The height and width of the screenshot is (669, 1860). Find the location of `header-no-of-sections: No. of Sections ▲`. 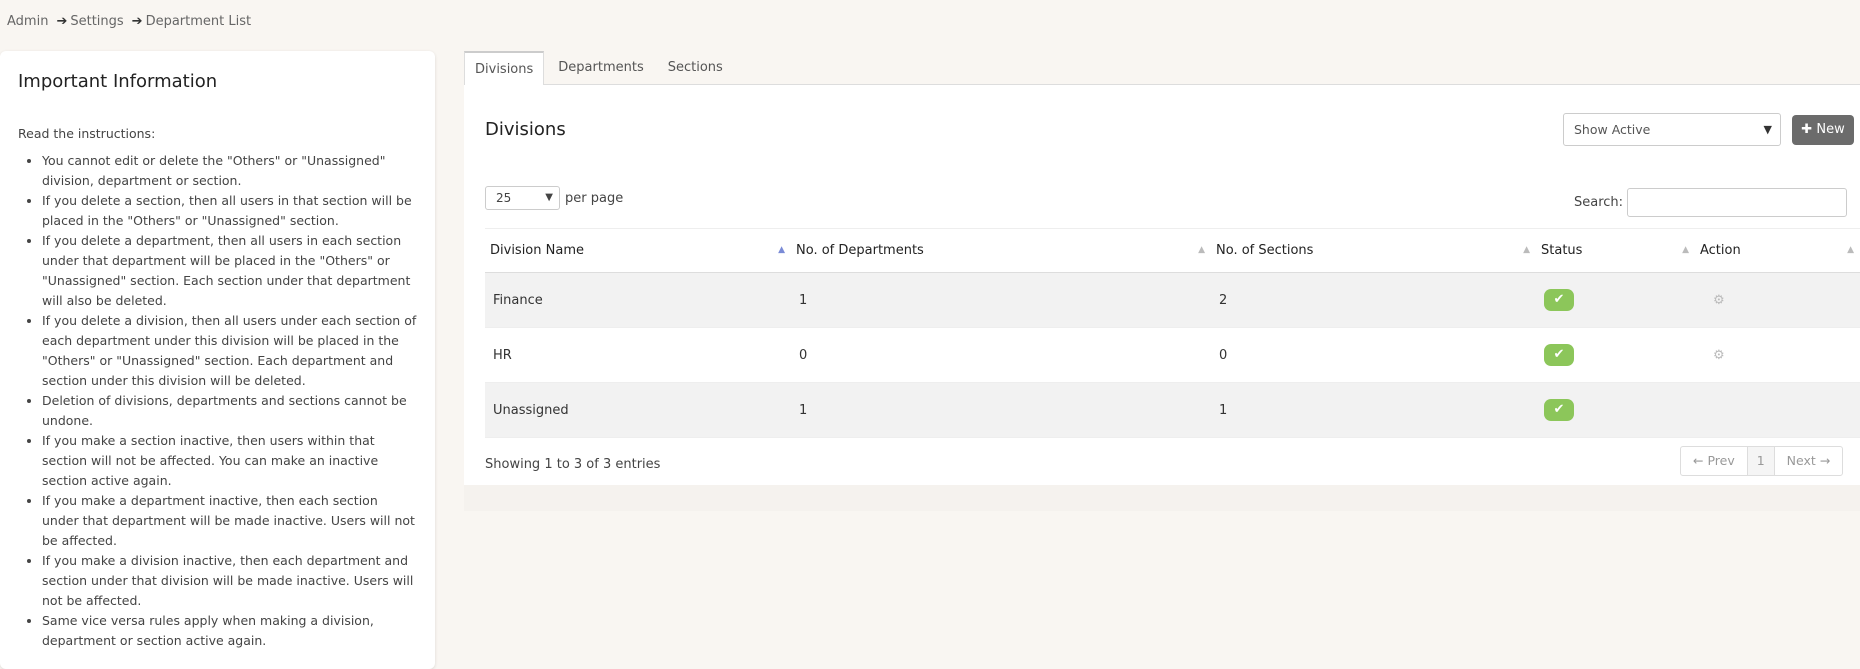

header-no-of-sections: No. of Sections ▲ is located at coordinates (1373, 250).